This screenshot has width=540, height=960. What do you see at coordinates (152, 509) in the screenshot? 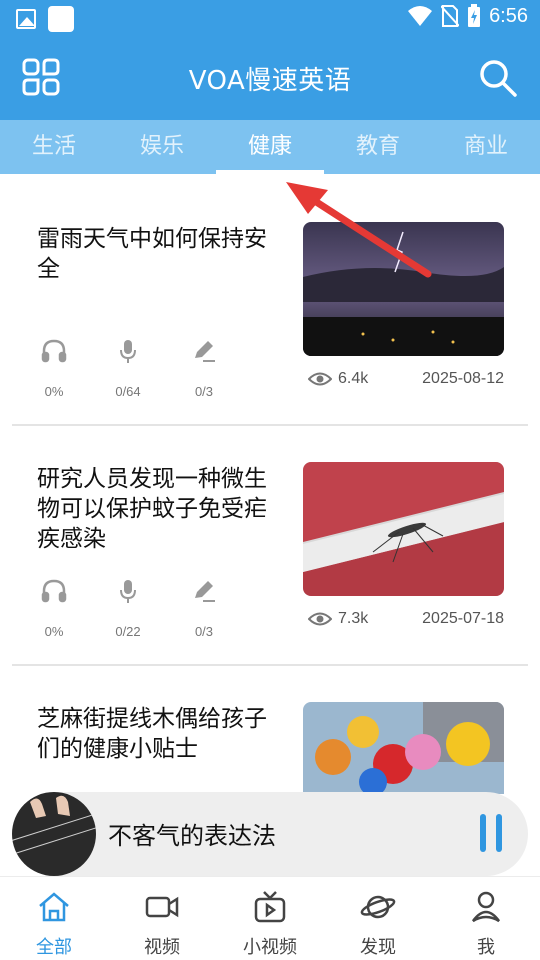
I see `article-title: 研究人员发现一种微生物可以保护蚊子免受疟疾感染` at bounding box center [152, 509].